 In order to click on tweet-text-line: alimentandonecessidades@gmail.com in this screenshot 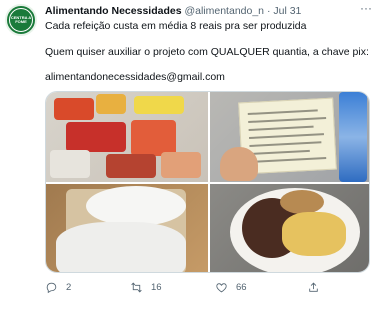, I will do `click(135, 77)`.